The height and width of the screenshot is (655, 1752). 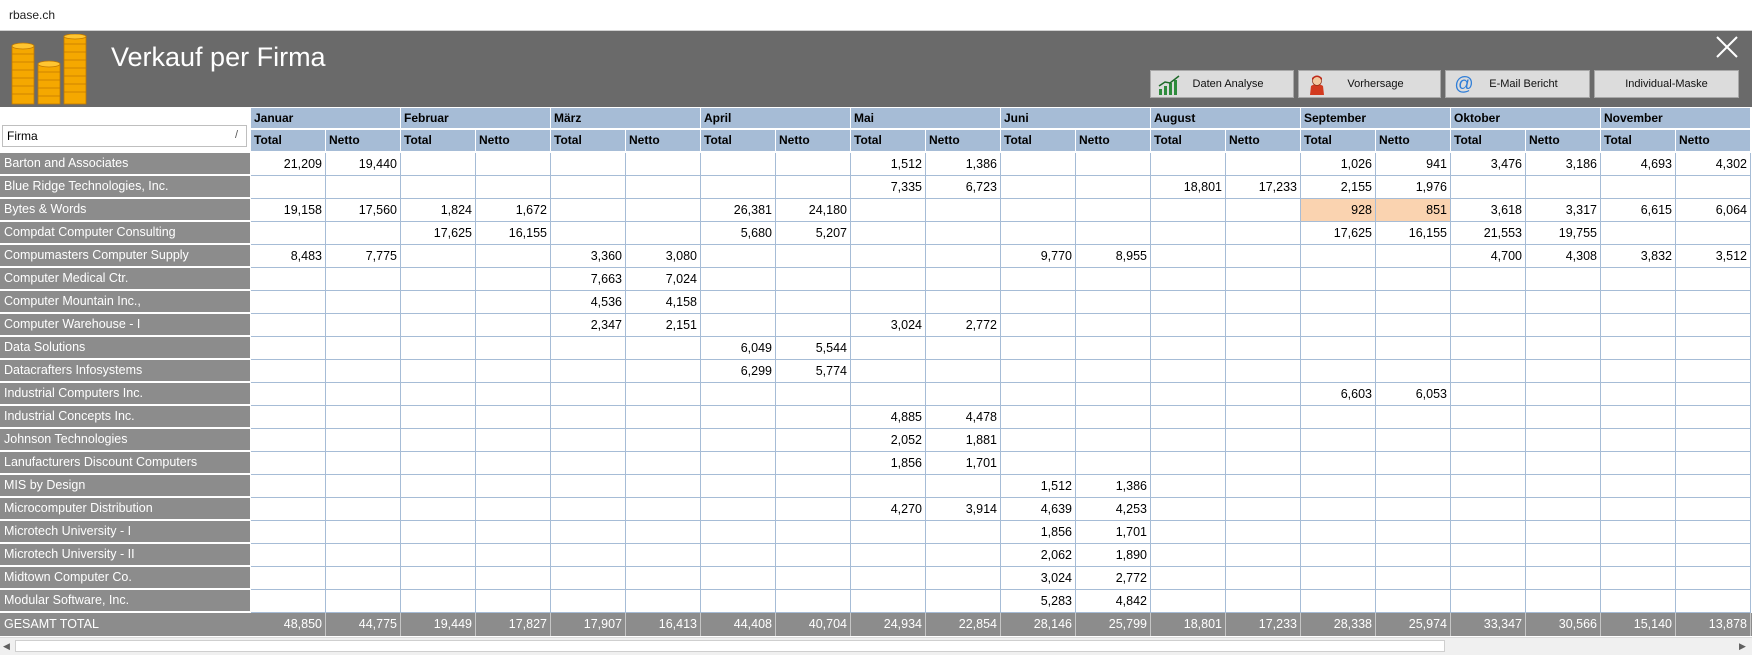 I want to click on horizontal-scrollbar: ◀ ▶, so click(x=876, y=646).